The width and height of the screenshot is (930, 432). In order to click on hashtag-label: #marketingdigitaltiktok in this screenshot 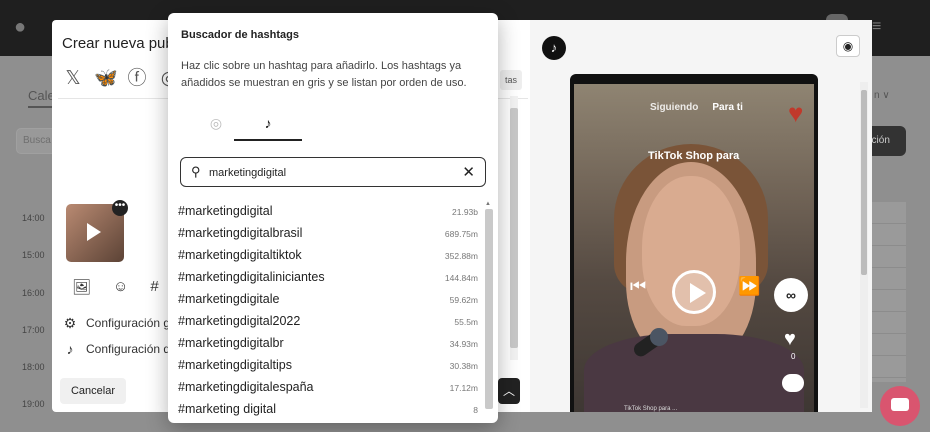, I will do `click(240, 255)`.